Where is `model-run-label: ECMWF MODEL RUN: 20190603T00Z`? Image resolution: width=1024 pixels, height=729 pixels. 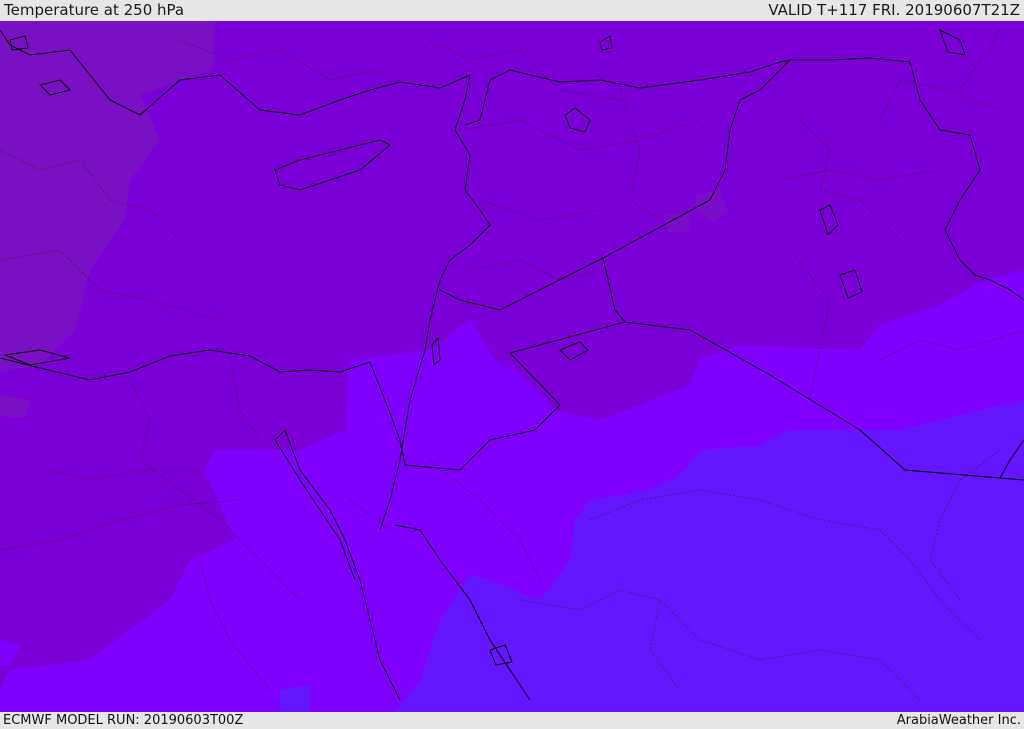
model-run-label: ECMWF MODEL RUN: 20190603T00Z is located at coordinates (123, 720).